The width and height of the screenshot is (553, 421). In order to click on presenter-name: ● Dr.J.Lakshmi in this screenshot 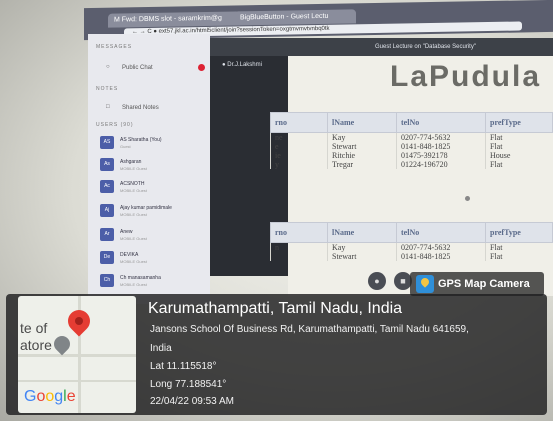, I will do `click(242, 65)`.